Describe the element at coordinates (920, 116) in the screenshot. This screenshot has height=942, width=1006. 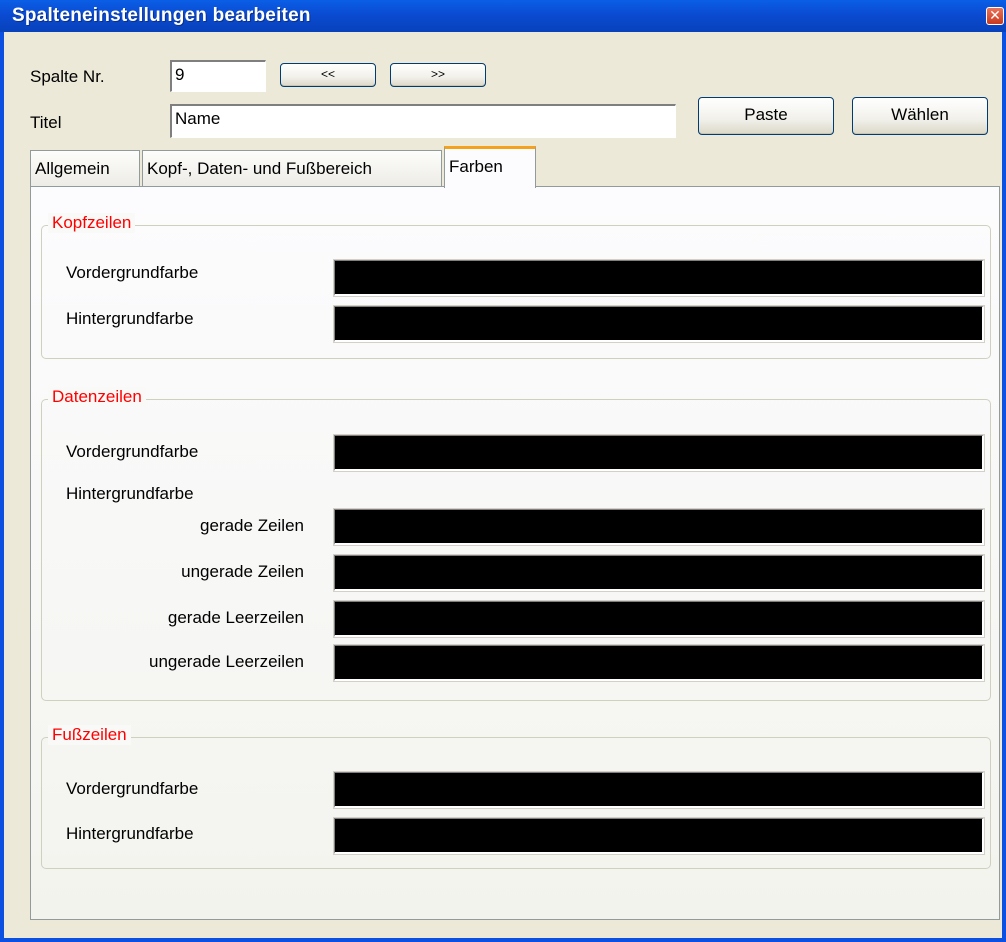
I see `waehlen-button: Wählen` at that location.